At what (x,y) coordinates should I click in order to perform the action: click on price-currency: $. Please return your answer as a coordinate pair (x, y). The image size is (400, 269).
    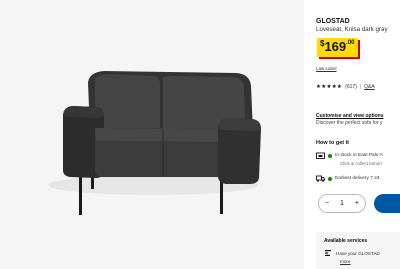
    Looking at the image, I should click on (322, 43).